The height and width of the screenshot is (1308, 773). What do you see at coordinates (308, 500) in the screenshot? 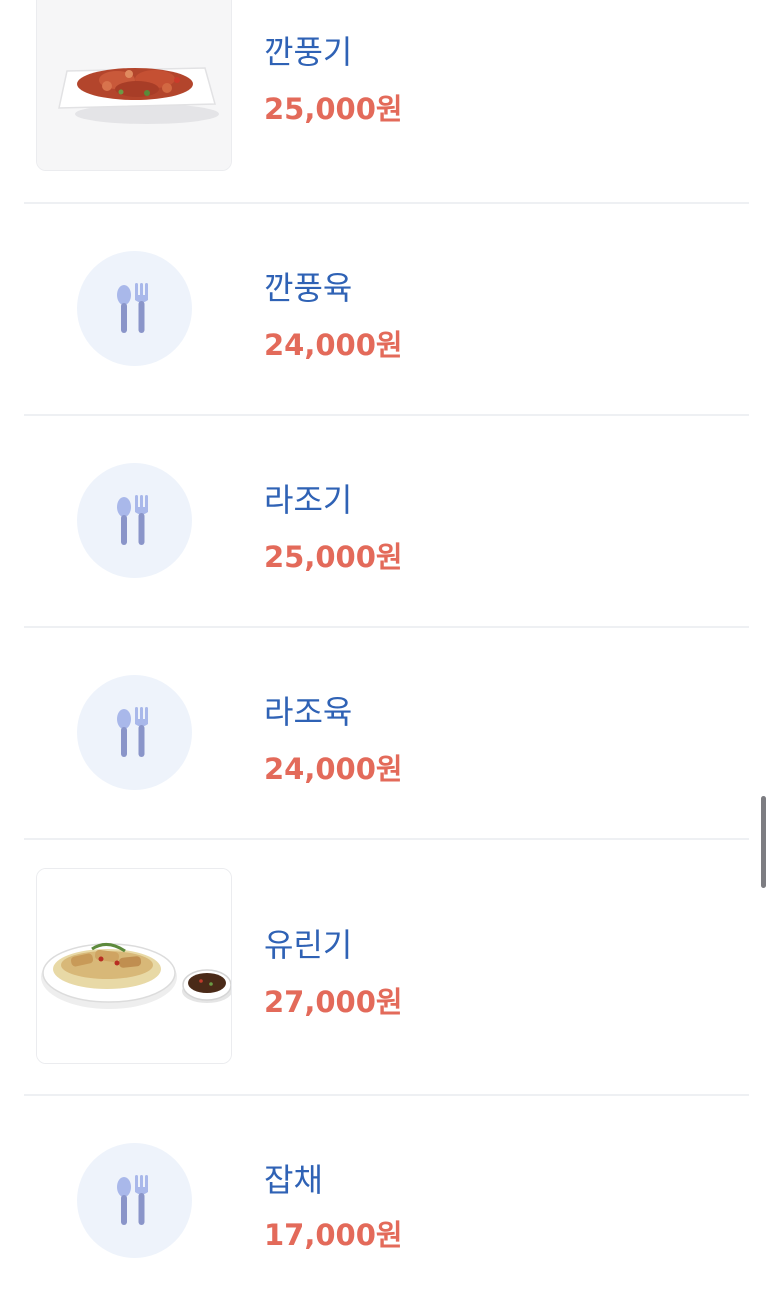
I see `menu-item-name: 라조기` at bounding box center [308, 500].